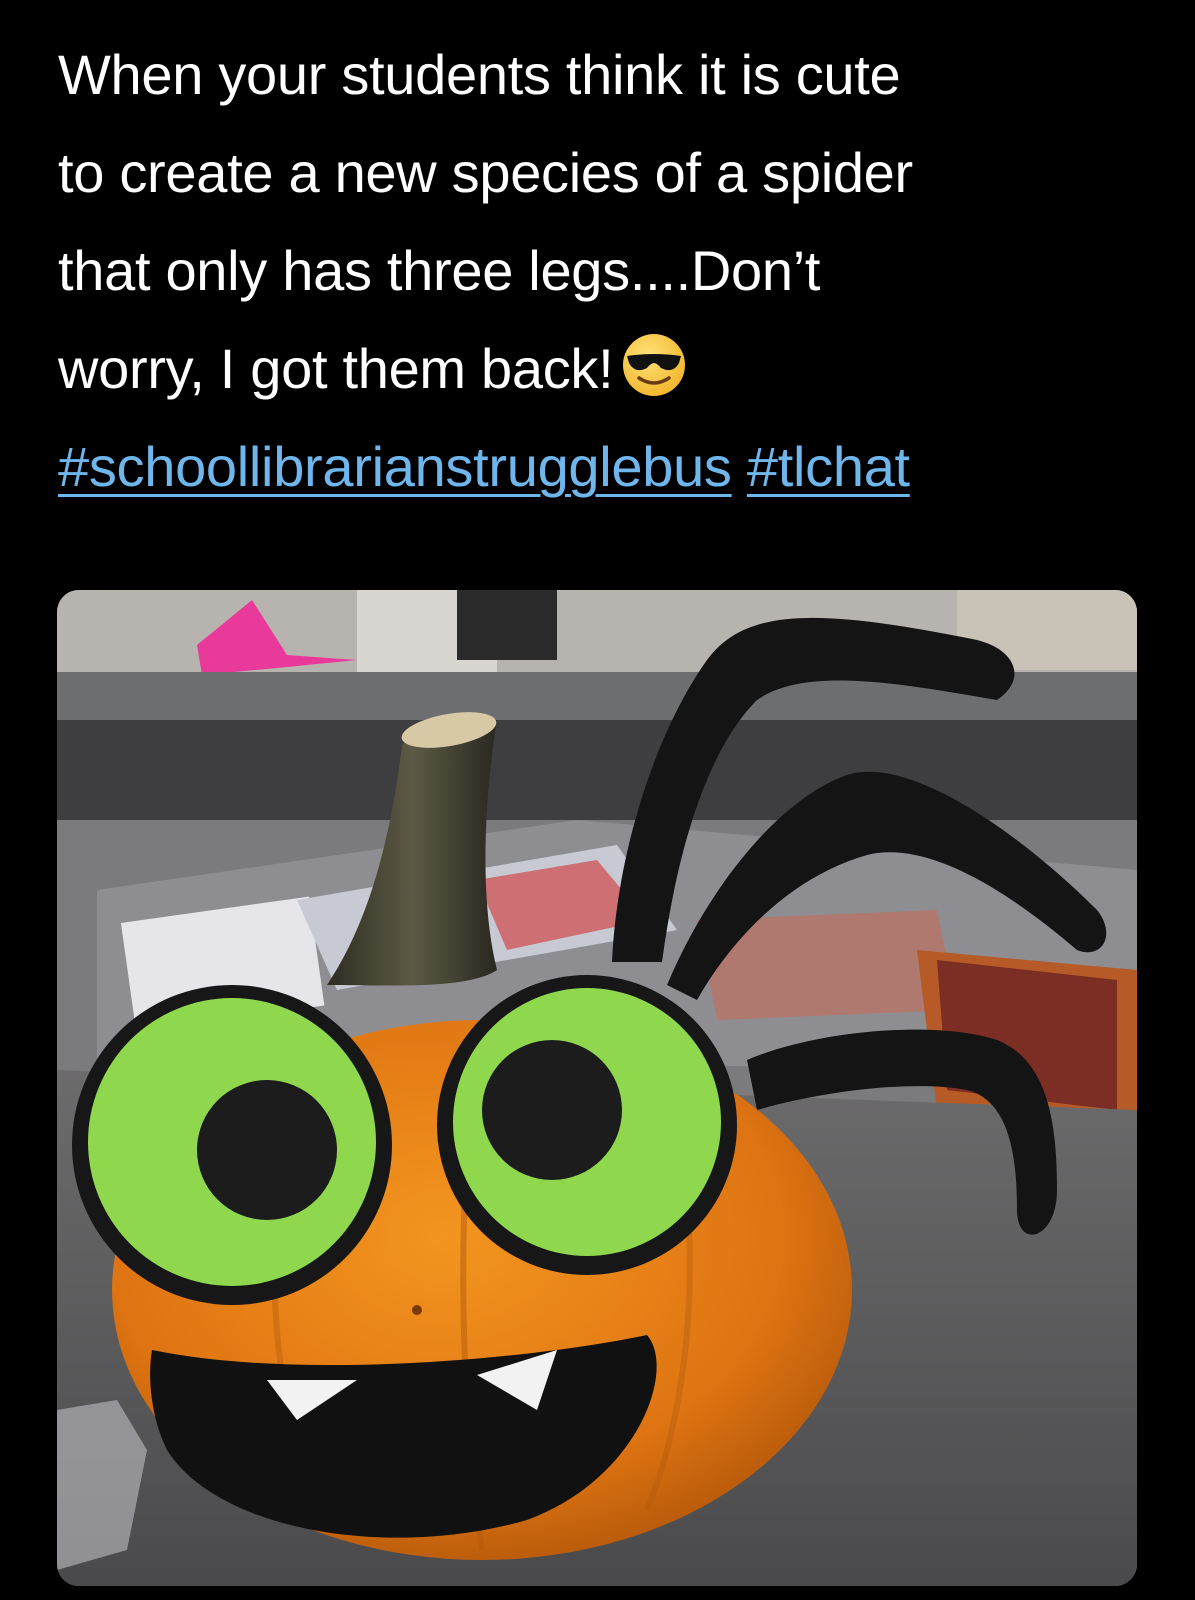 This screenshot has height=1600, width=1195. What do you see at coordinates (485, 172) in the screenshot?
I see `tweet-line-2: to create a new species of a spider` at bounding box center [485, 172].